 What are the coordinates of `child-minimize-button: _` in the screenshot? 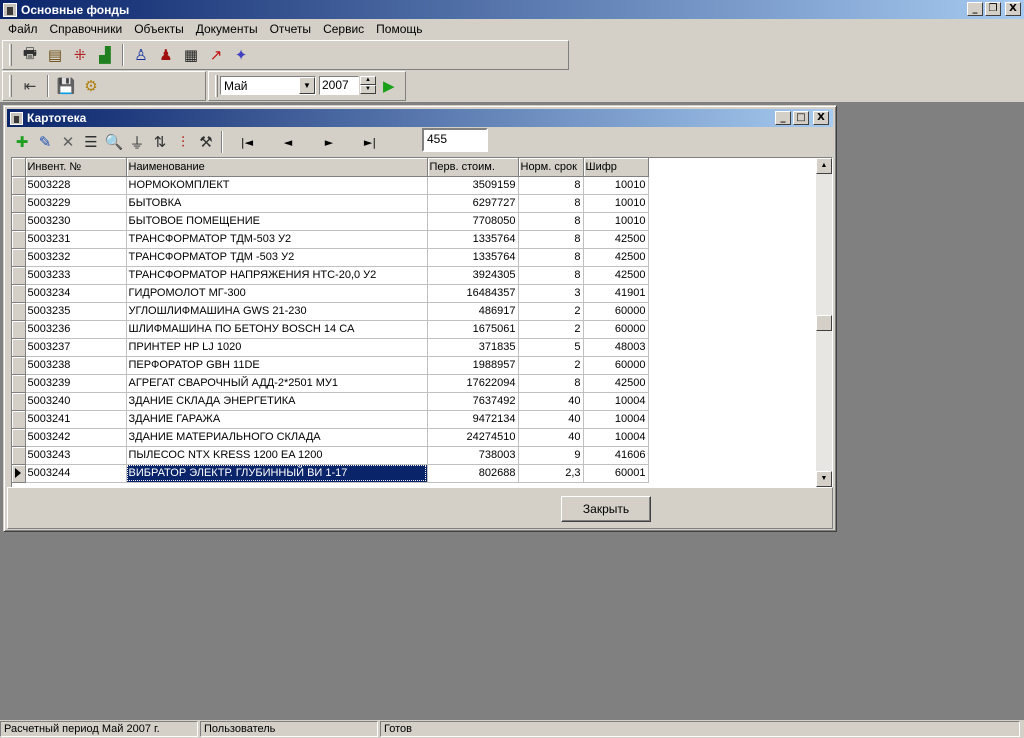 It's located at (783, 118).